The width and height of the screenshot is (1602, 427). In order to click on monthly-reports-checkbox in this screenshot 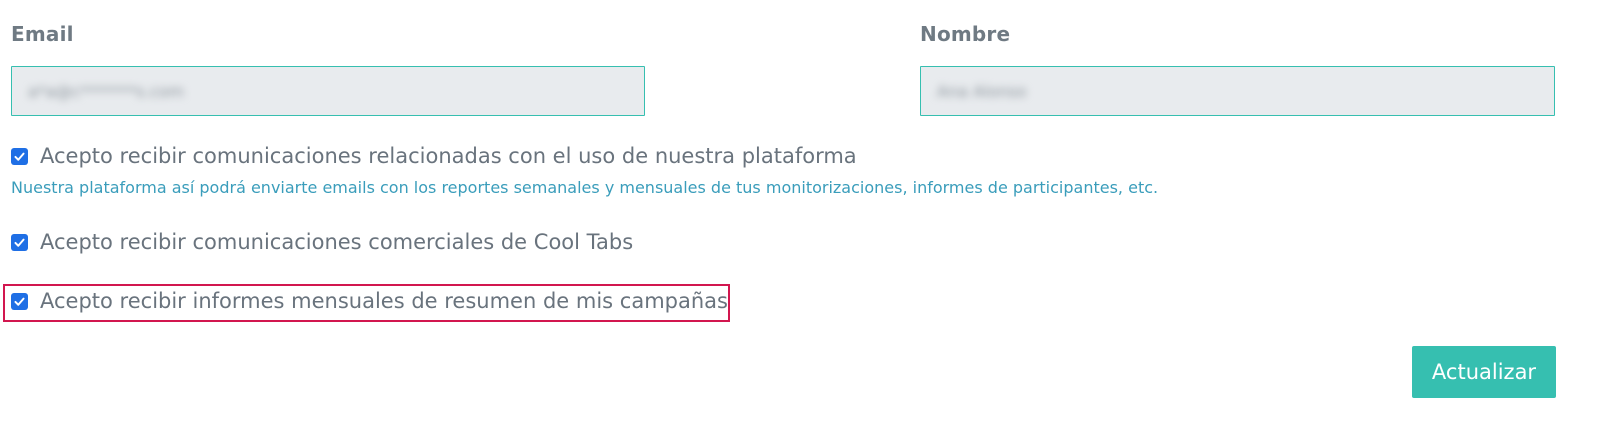, I will do `click(19, 301)`.